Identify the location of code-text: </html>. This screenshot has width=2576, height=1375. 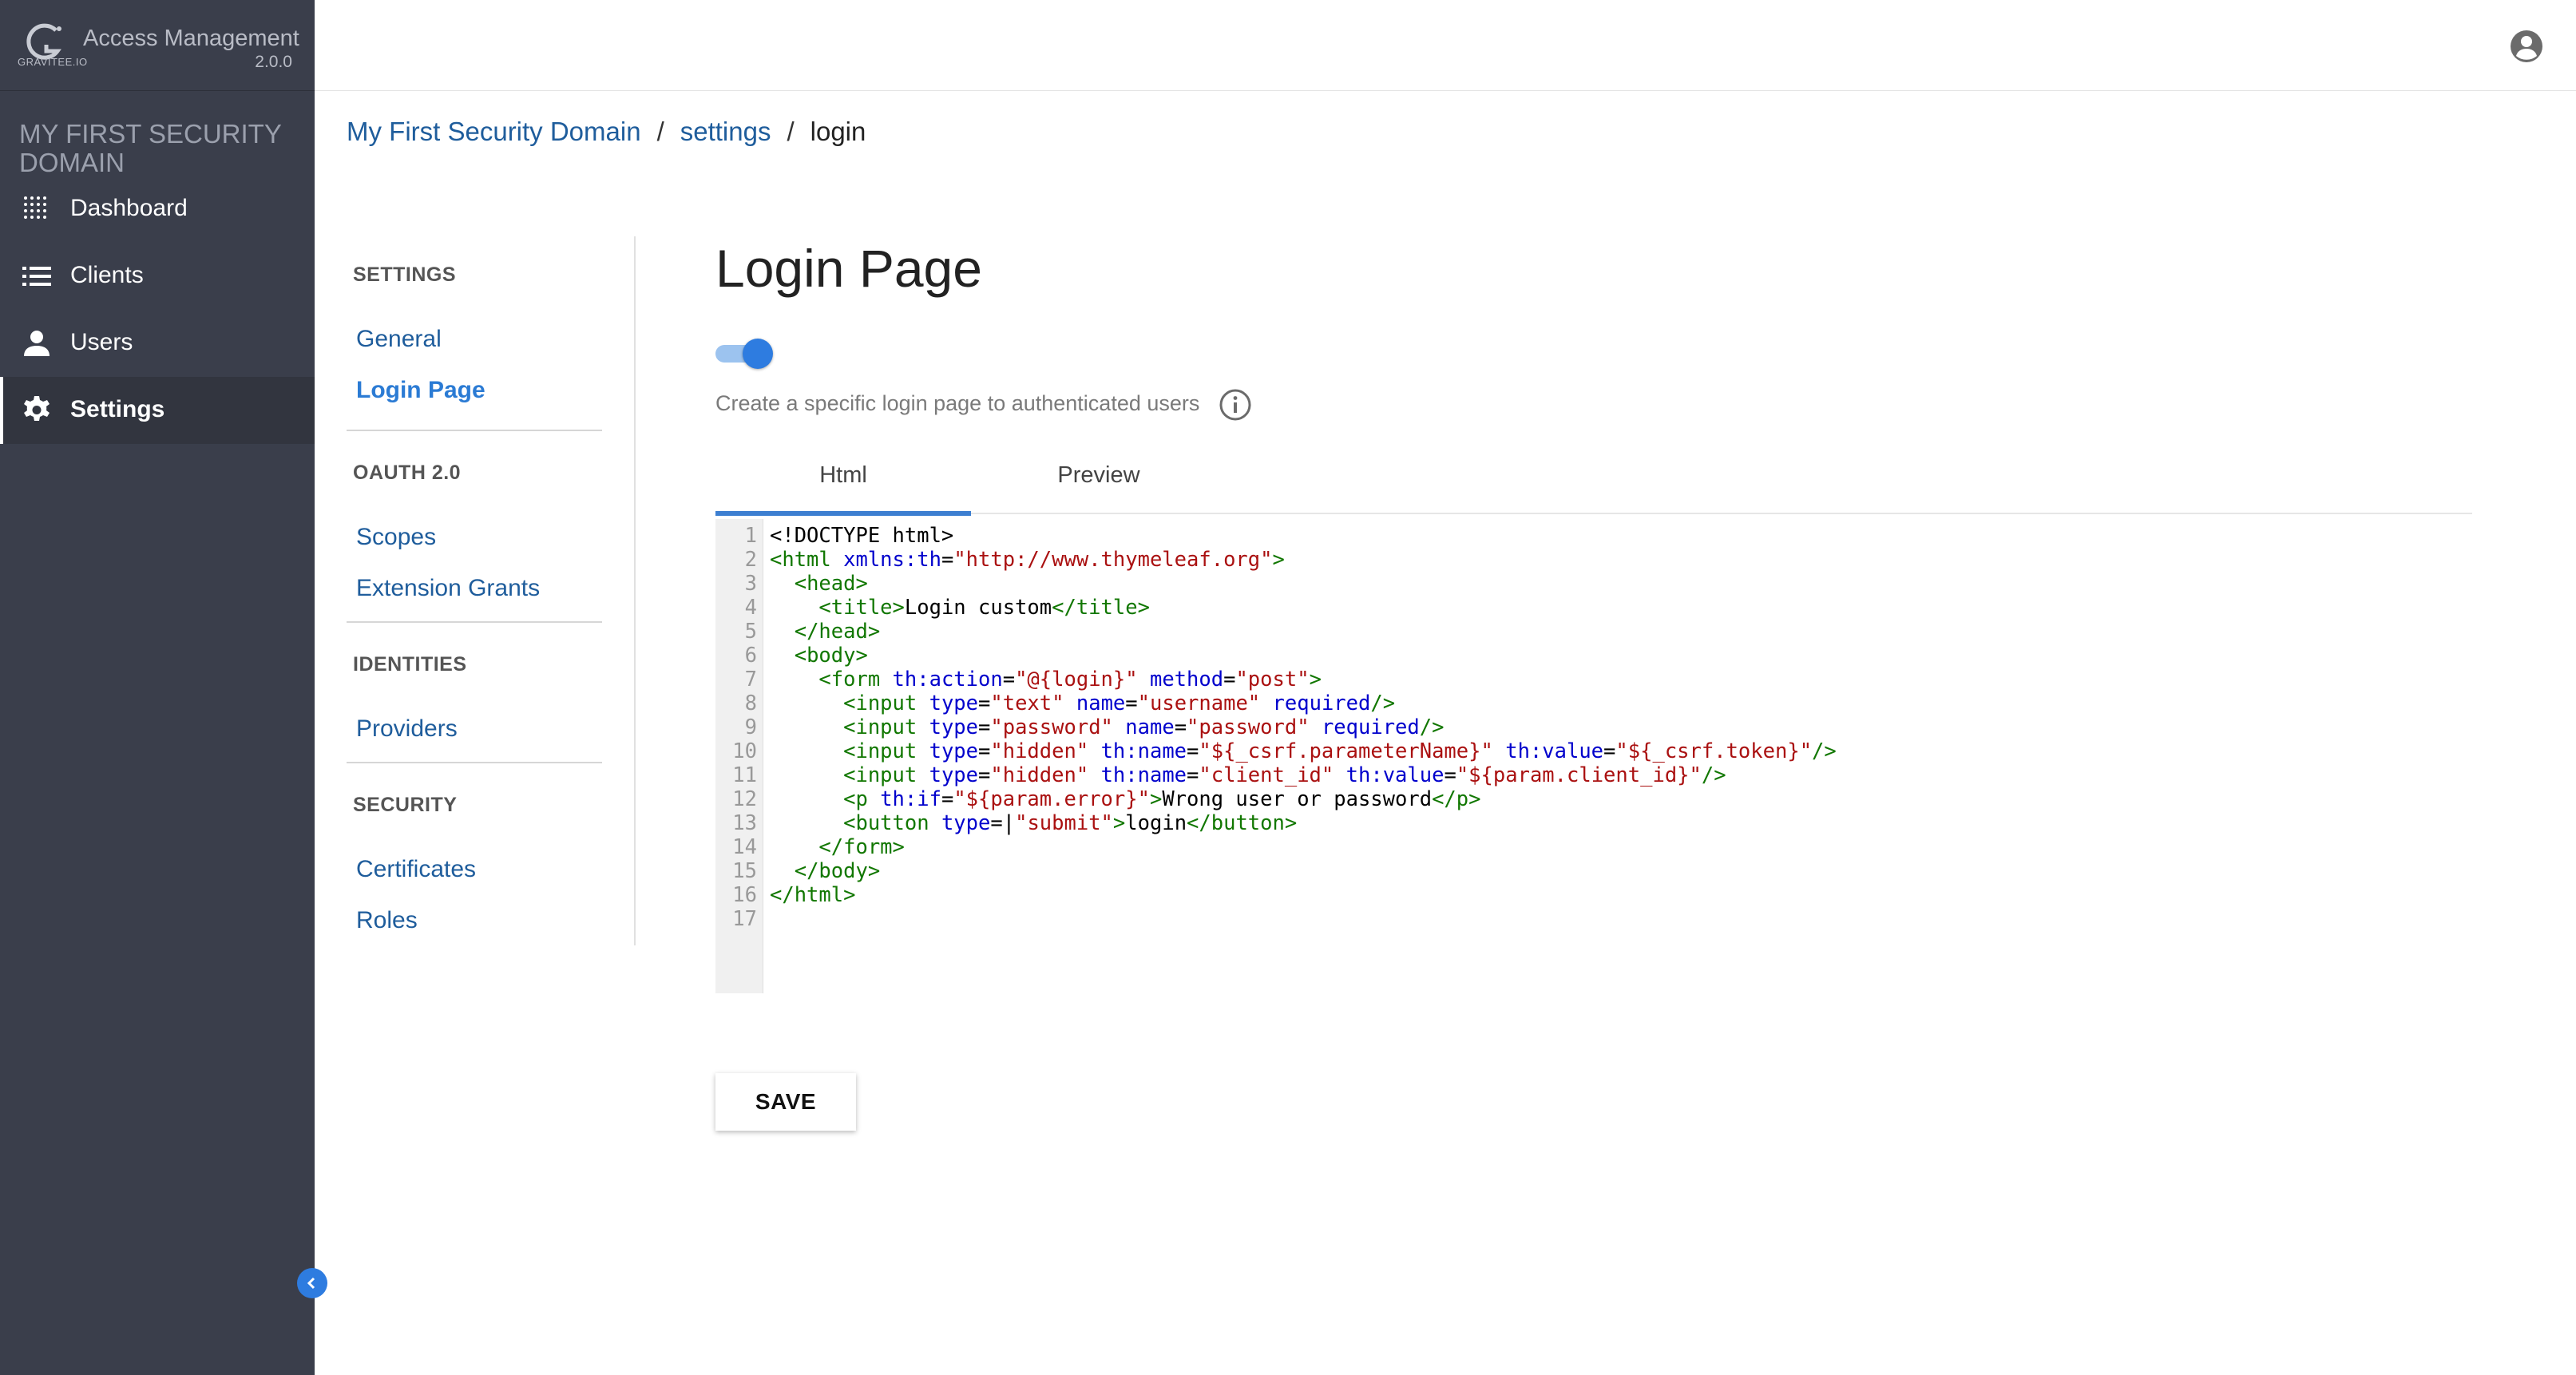
(813, 895).